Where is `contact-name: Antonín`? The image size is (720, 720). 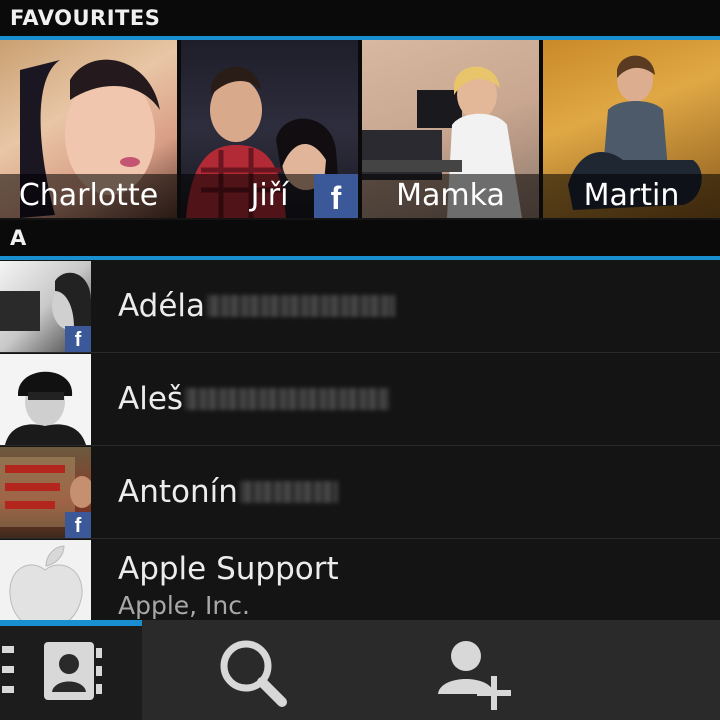 contact-name: Antonín is located at coordinates (178, 492).